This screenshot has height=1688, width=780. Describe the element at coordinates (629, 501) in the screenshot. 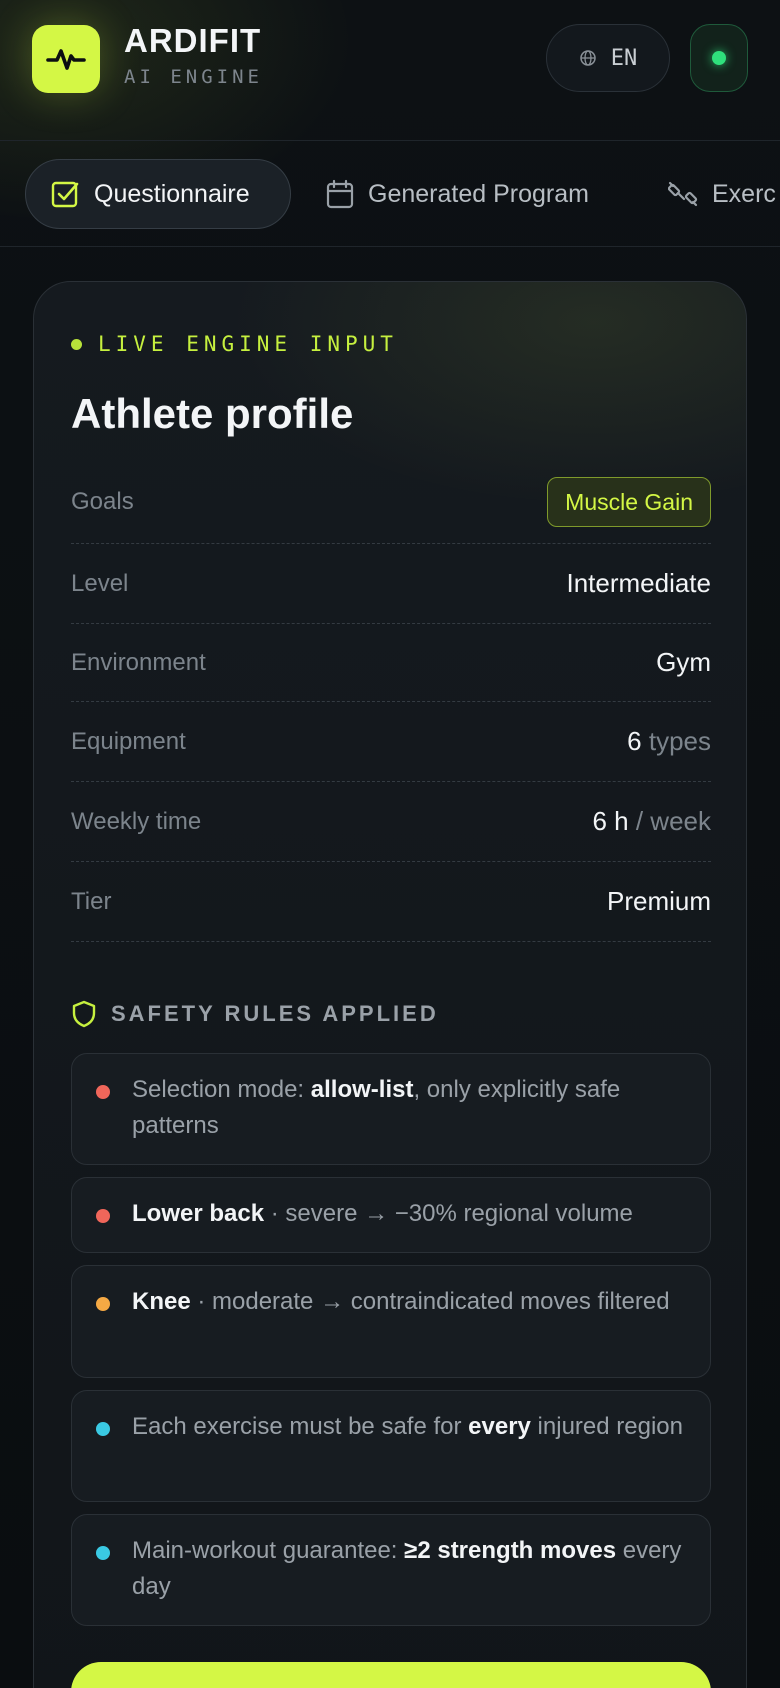

I see `goal-badge: Muscle Gain` at that location.